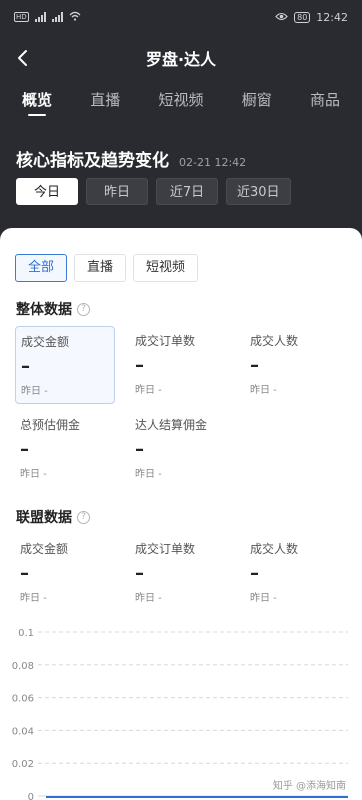 Image resolution: width=362 pixels, height=800 pixels. Describe the element at coordinates (181, 17) in the screenshot. I see `status-bar: HD 80 12:42` at that location.